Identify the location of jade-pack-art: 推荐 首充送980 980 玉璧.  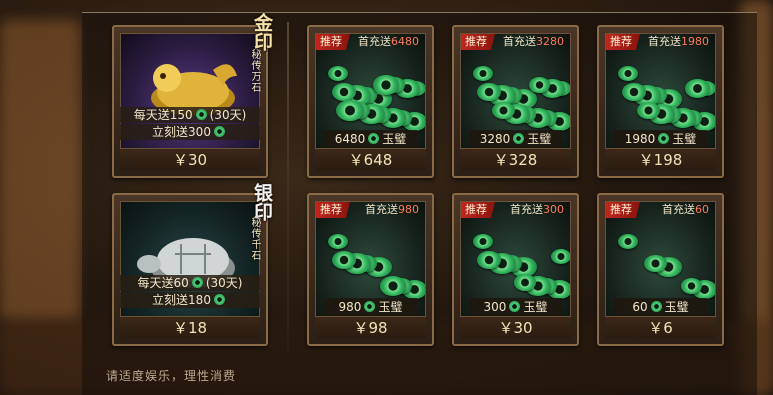
(370, 261).